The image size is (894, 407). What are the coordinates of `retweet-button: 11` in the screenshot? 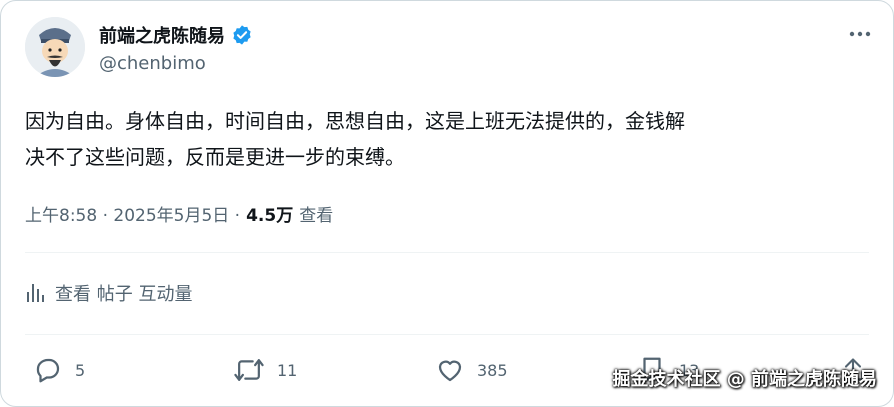 It's located at (265, 370).